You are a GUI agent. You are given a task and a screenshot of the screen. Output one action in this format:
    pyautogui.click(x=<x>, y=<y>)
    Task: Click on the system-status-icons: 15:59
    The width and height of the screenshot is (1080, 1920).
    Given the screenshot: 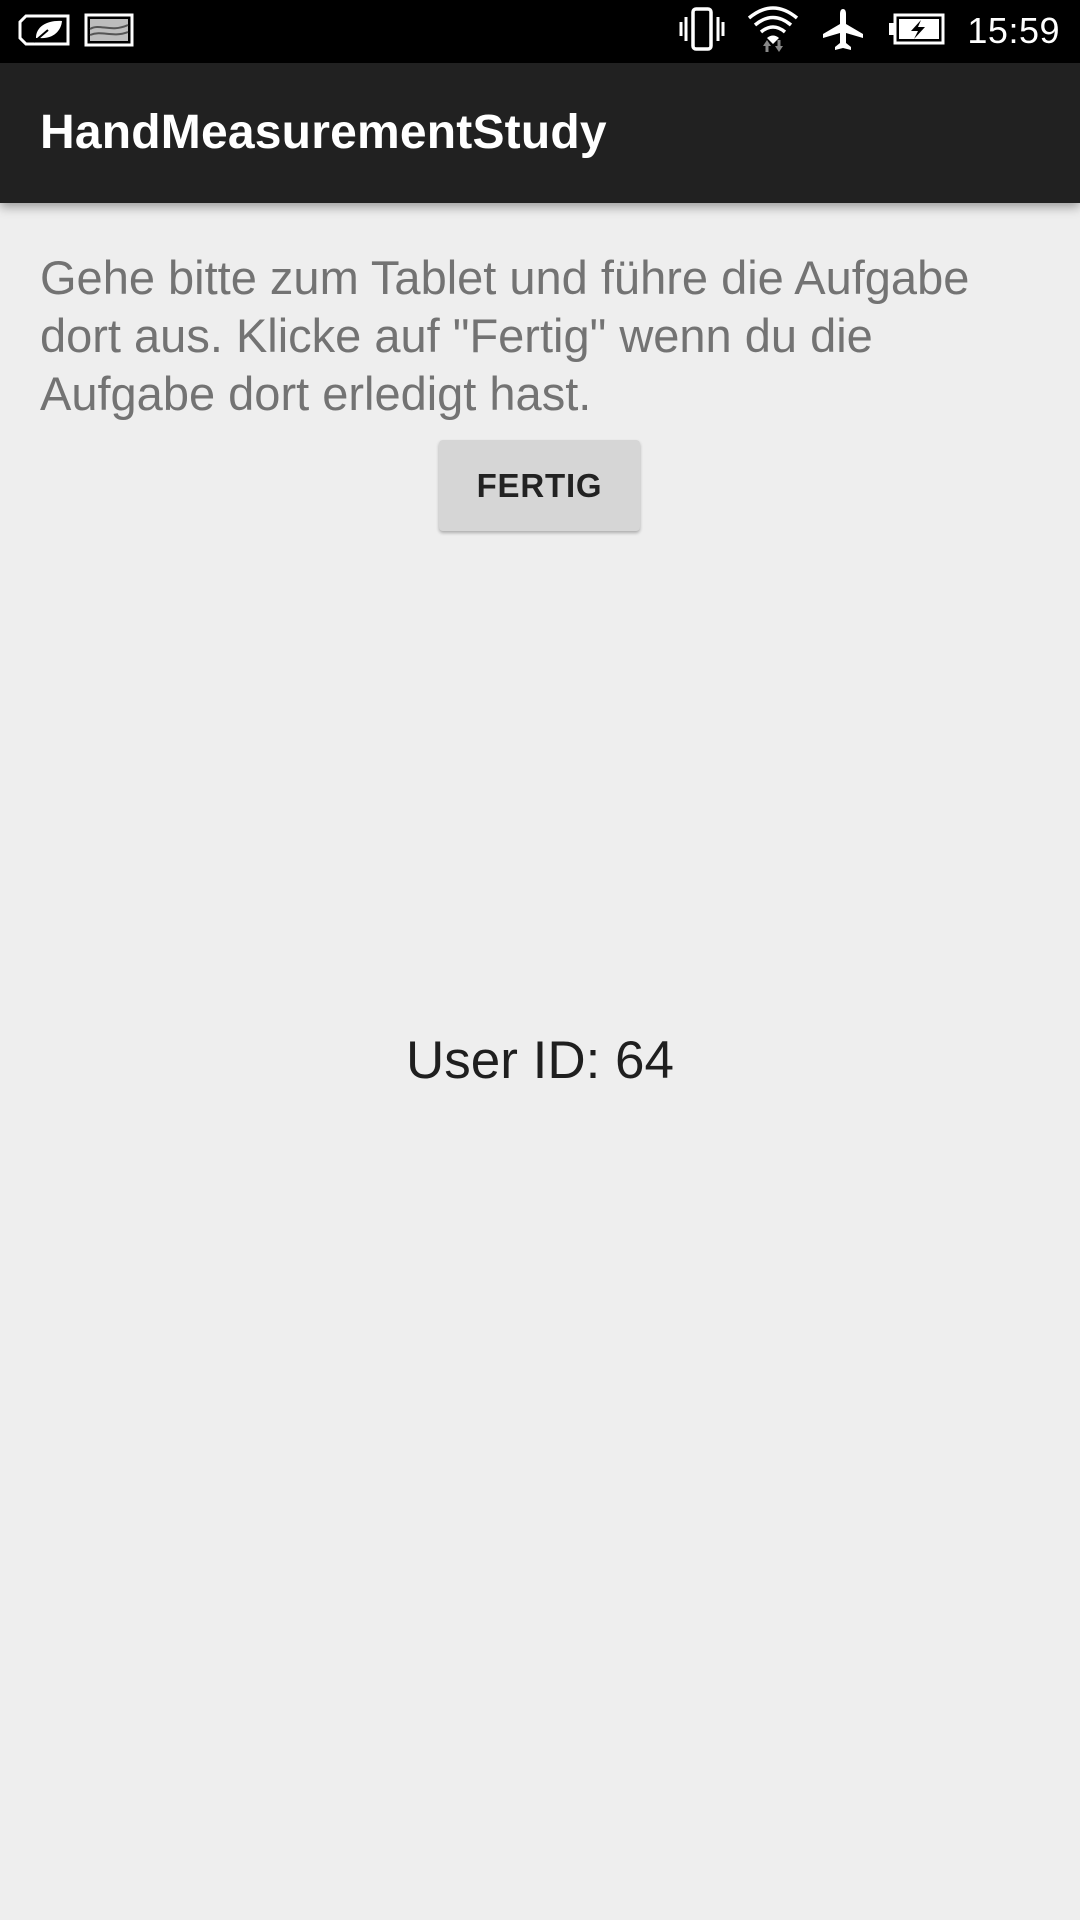 What is the action you would take?
    pyautogui.click(x=869, y=31)
    